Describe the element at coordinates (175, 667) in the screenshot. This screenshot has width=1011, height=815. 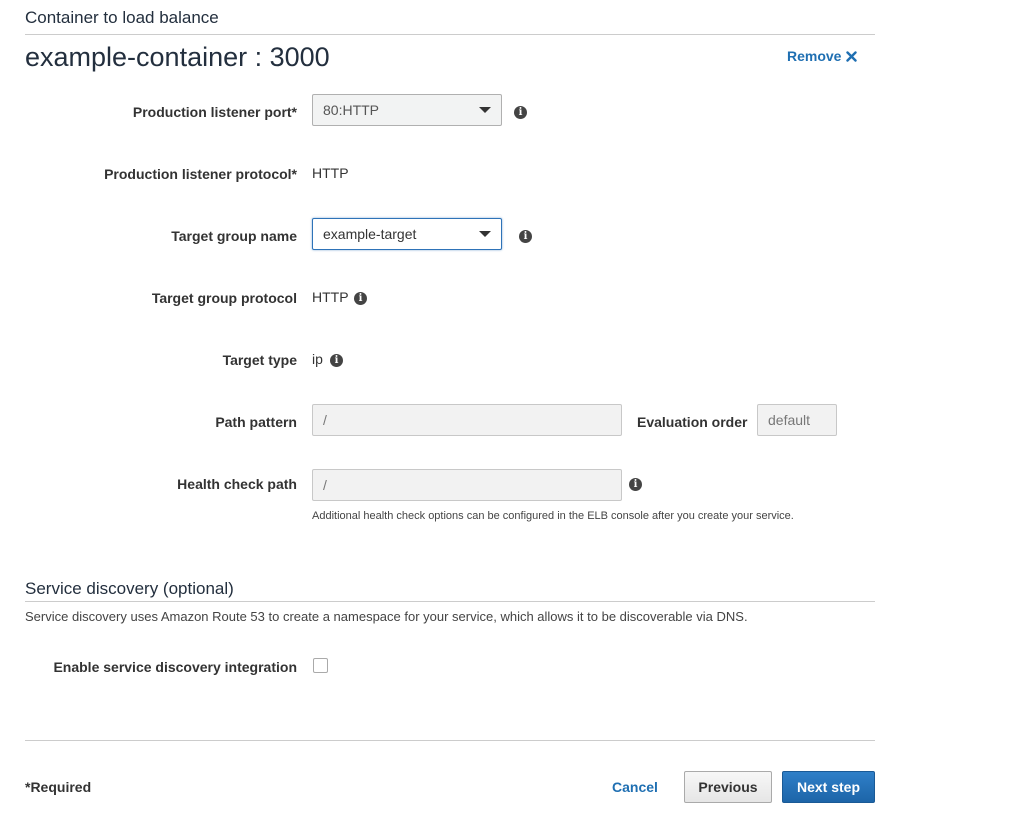
I see `enable-service-discovery-label: Enable service discovery integration` at that location.